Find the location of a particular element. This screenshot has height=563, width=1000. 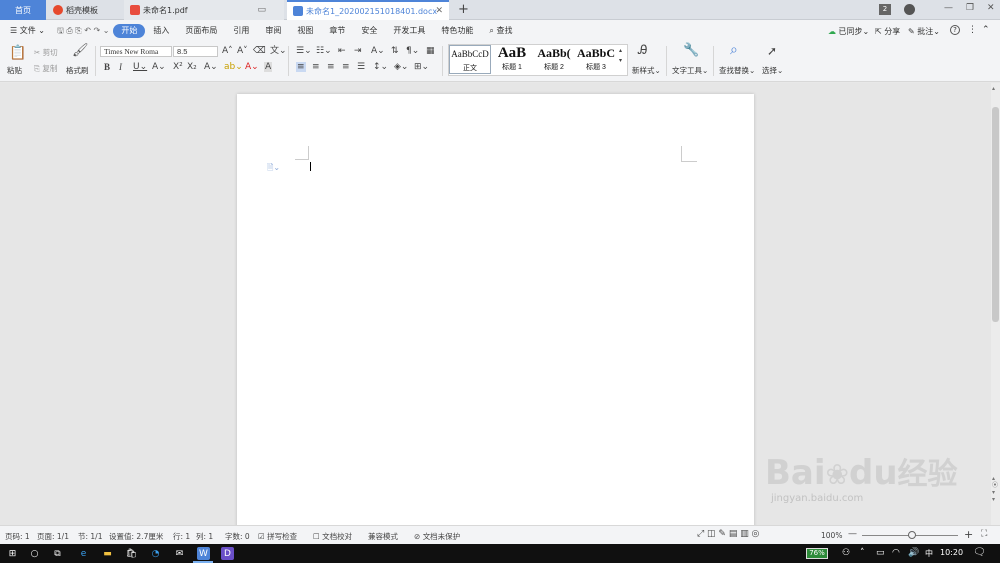

page-nav-icons: ▴ ⦿ ▾ ▾ is located at coordinates (995, 489).